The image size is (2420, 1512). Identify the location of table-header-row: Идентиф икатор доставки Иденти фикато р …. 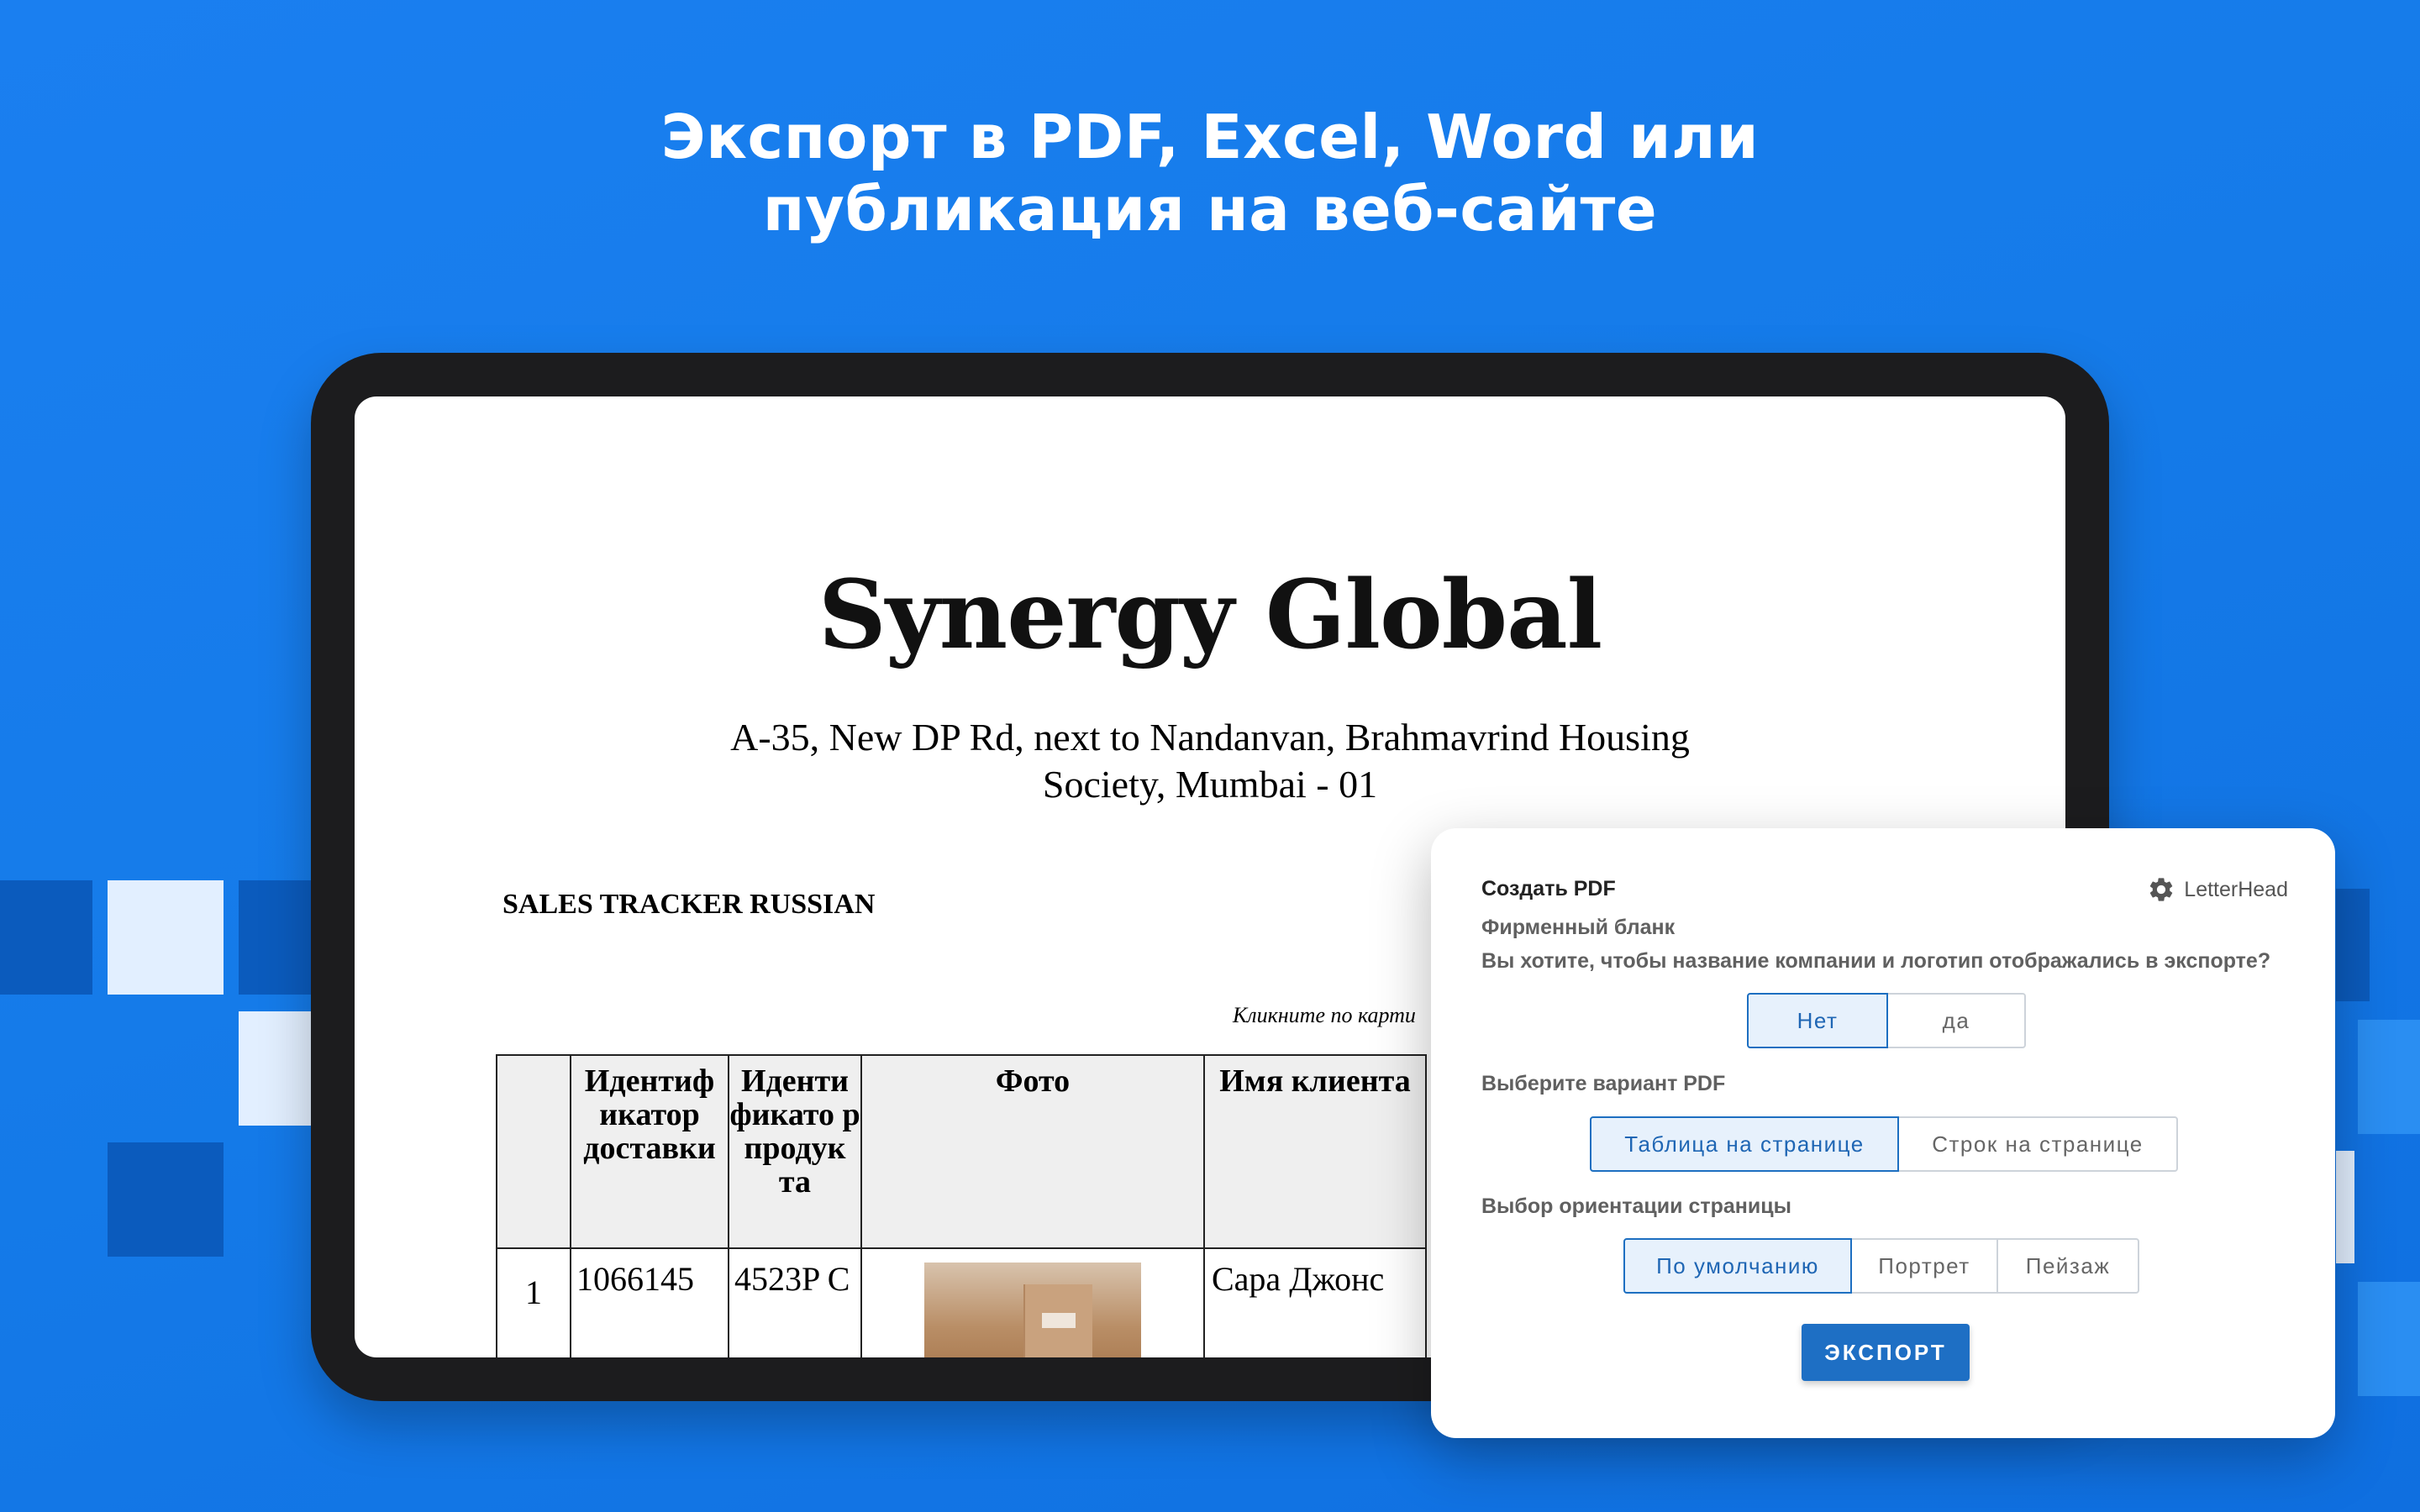
(961, 1151).